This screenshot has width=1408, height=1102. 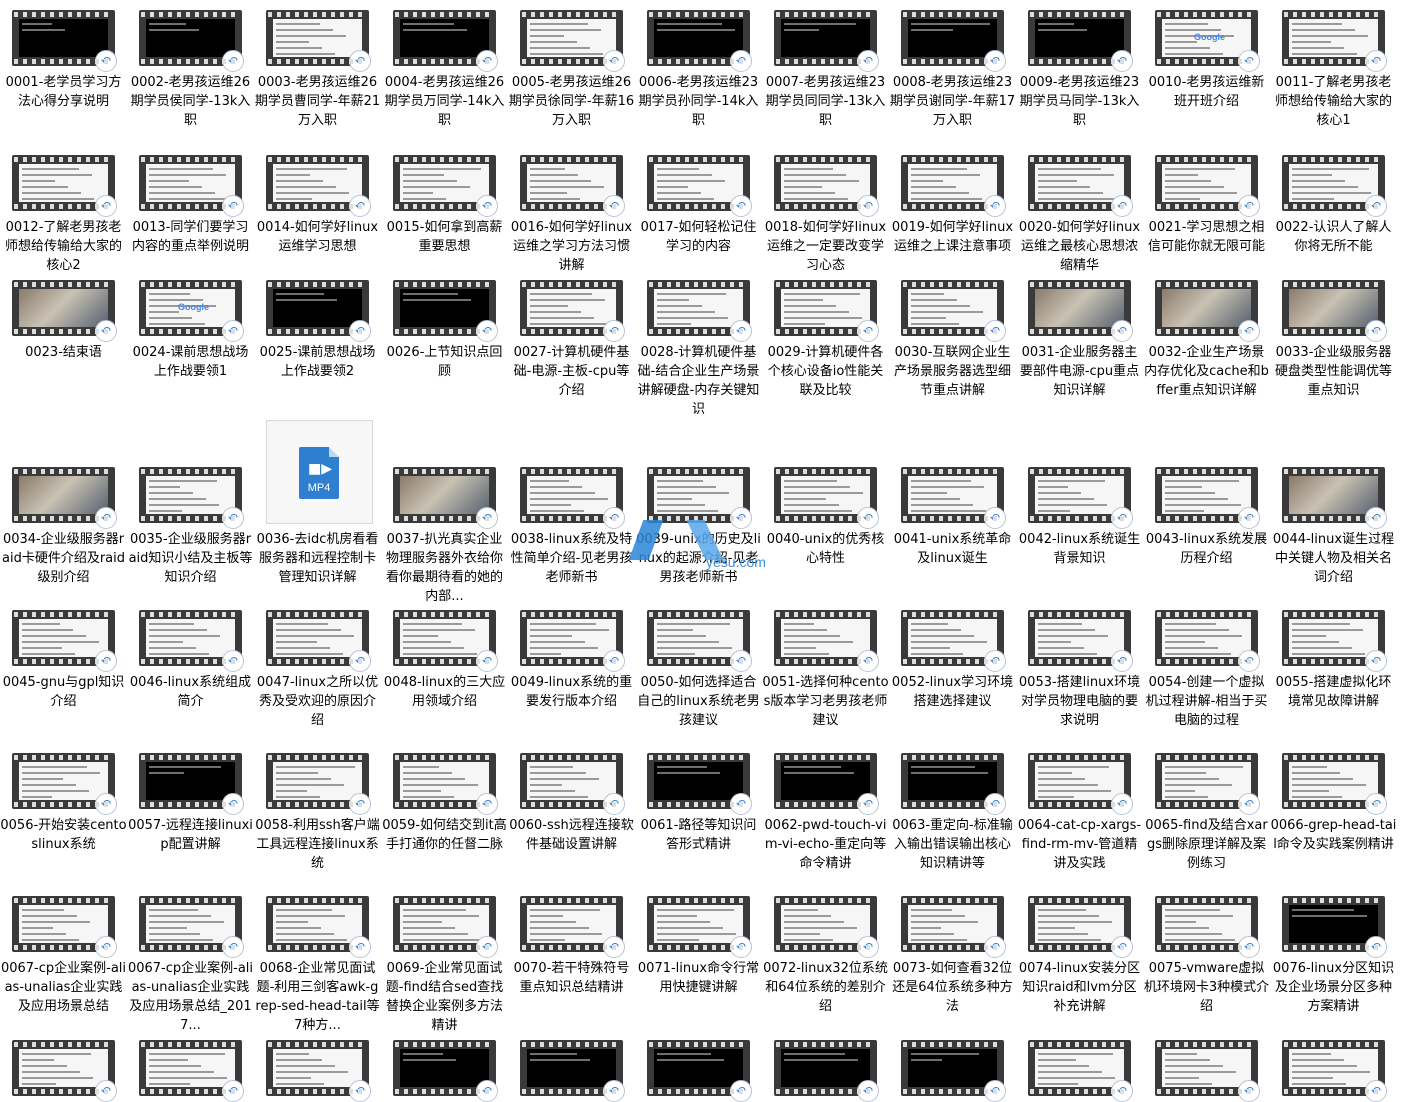 I want to click on file-name-label: 0055-搭建虚拟化环境常见故障讲解, so click(x=1333, y=692).